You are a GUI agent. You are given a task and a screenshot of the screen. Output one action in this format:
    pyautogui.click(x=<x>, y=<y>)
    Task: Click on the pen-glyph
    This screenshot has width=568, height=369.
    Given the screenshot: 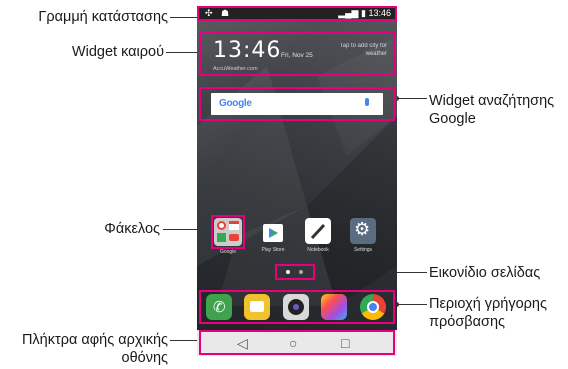 What is the action you would take?
    pyautogui.click(x=318, y=231)
    